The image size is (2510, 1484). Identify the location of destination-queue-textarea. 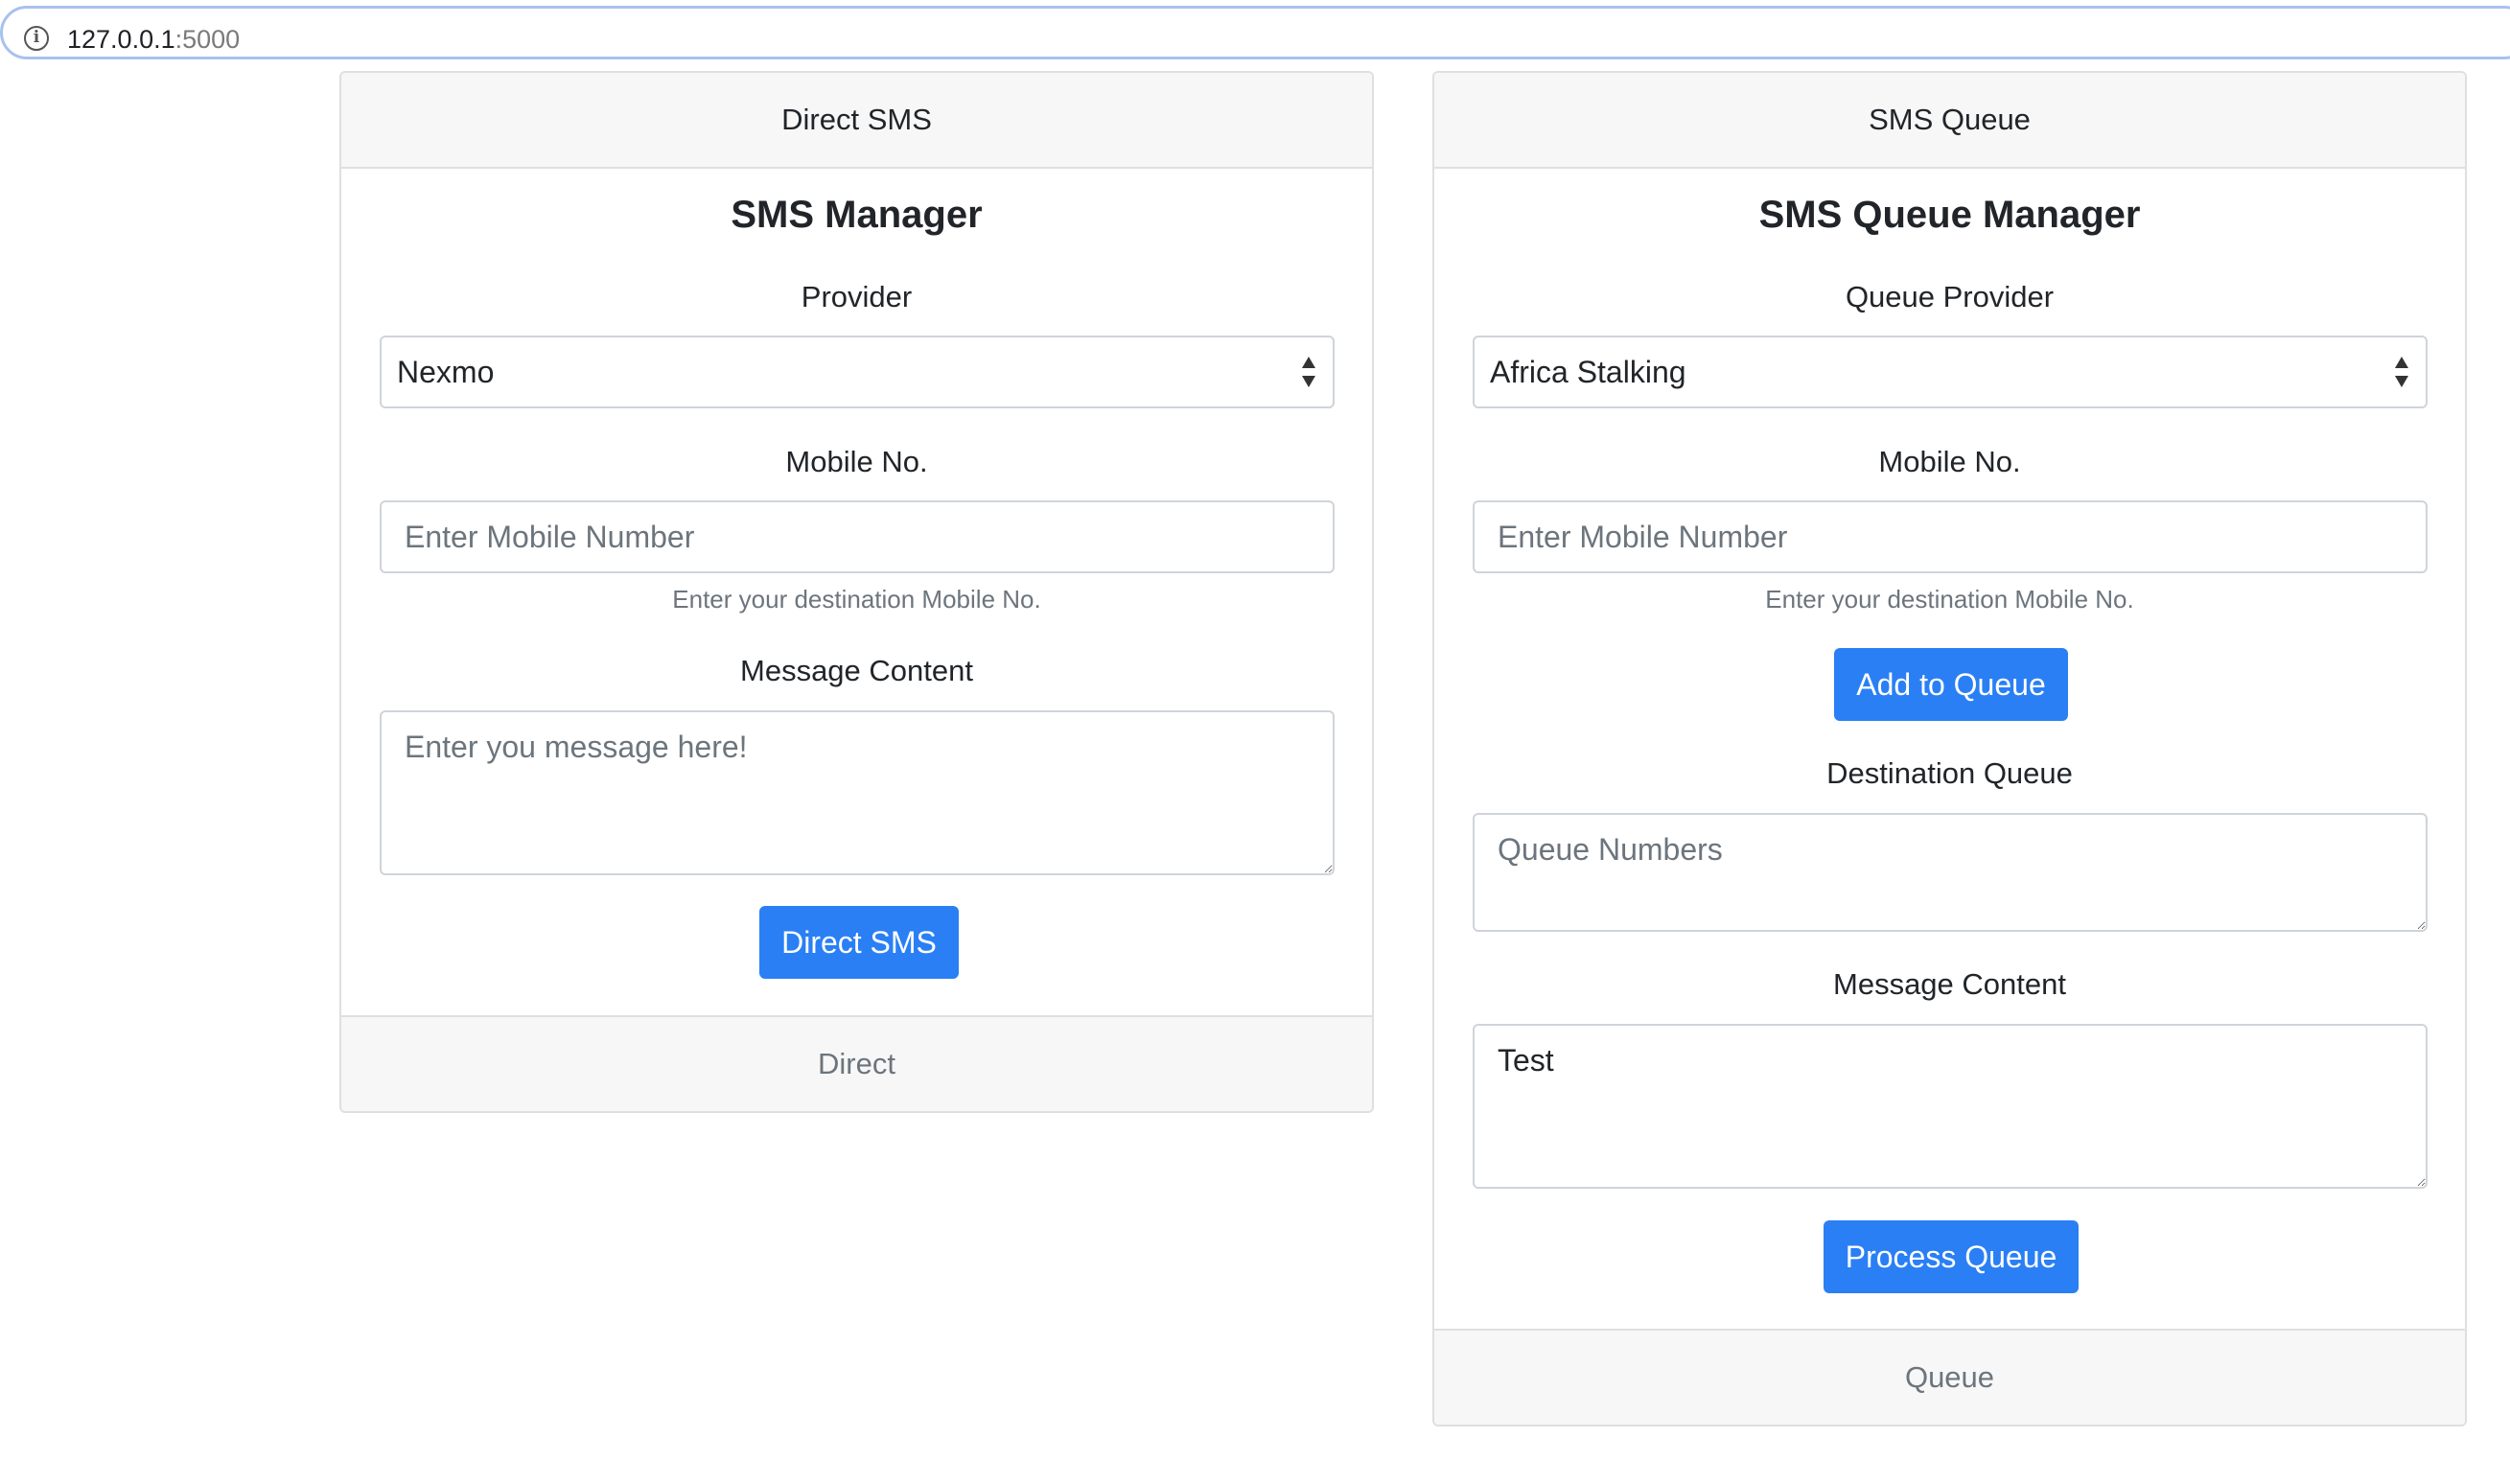
(1951, 873).